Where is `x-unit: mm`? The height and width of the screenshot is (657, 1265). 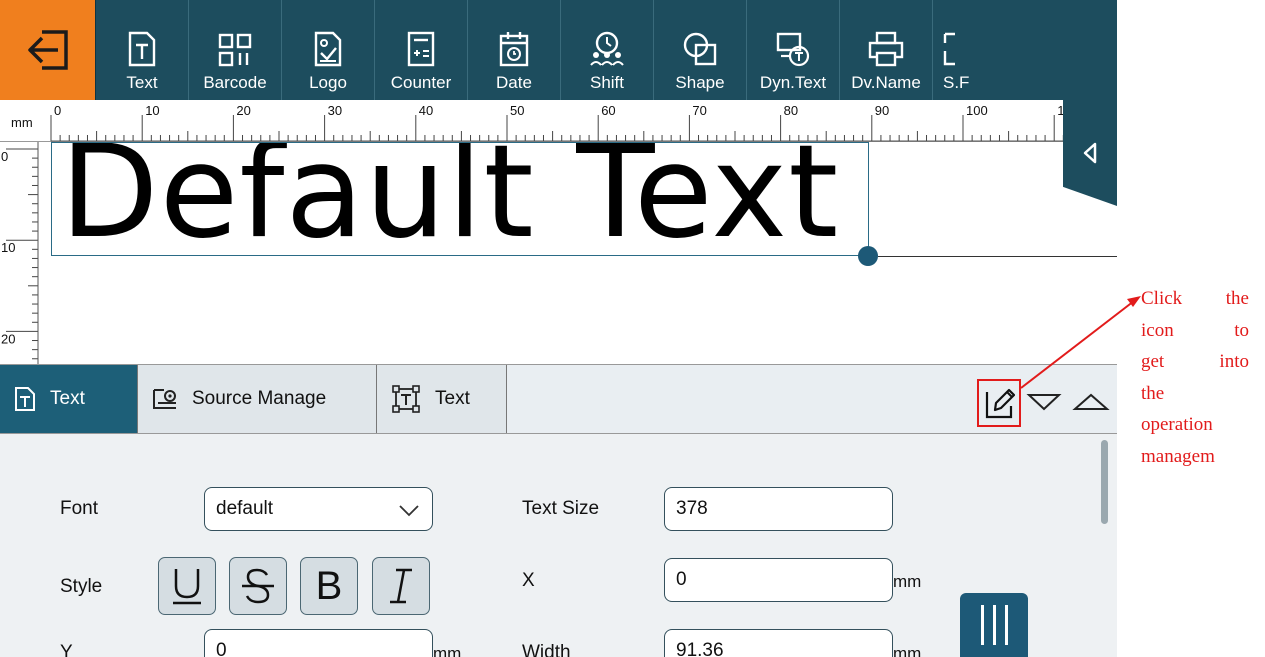 x-unit: mm is located at coordinates (907, 581).